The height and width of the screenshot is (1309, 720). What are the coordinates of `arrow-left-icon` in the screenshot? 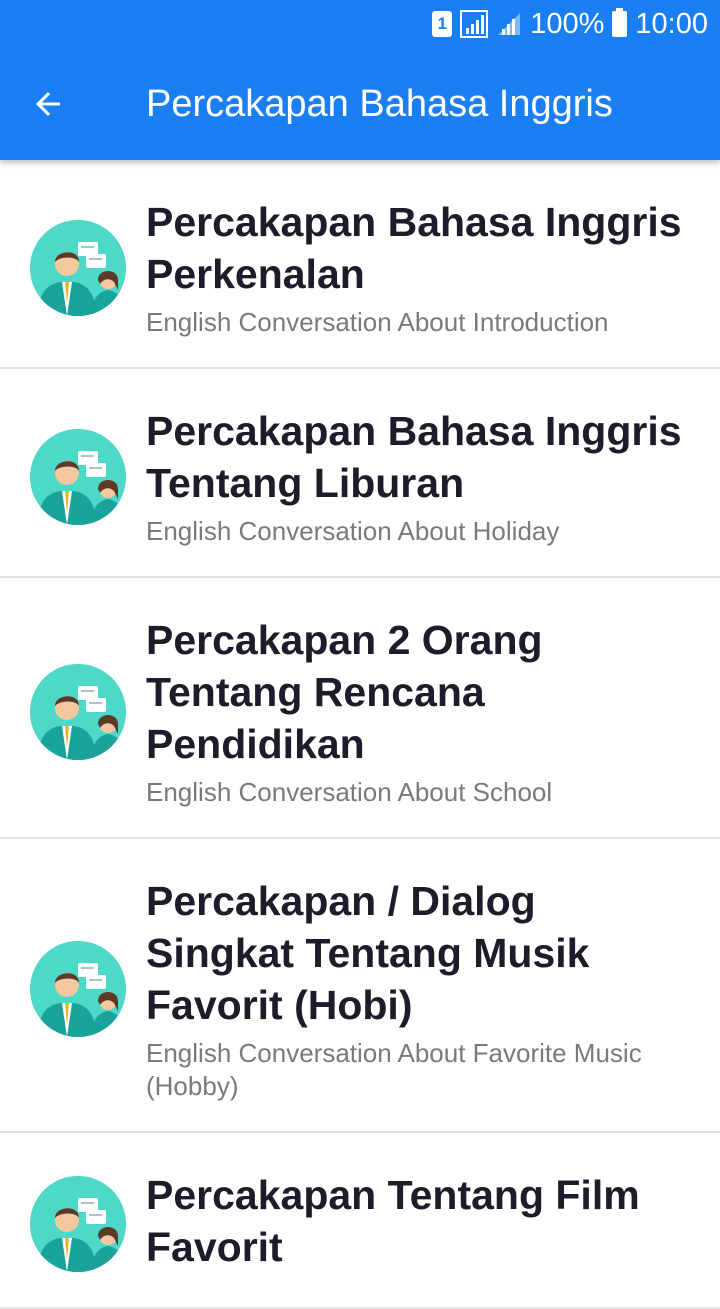 It's located at (48, 104).